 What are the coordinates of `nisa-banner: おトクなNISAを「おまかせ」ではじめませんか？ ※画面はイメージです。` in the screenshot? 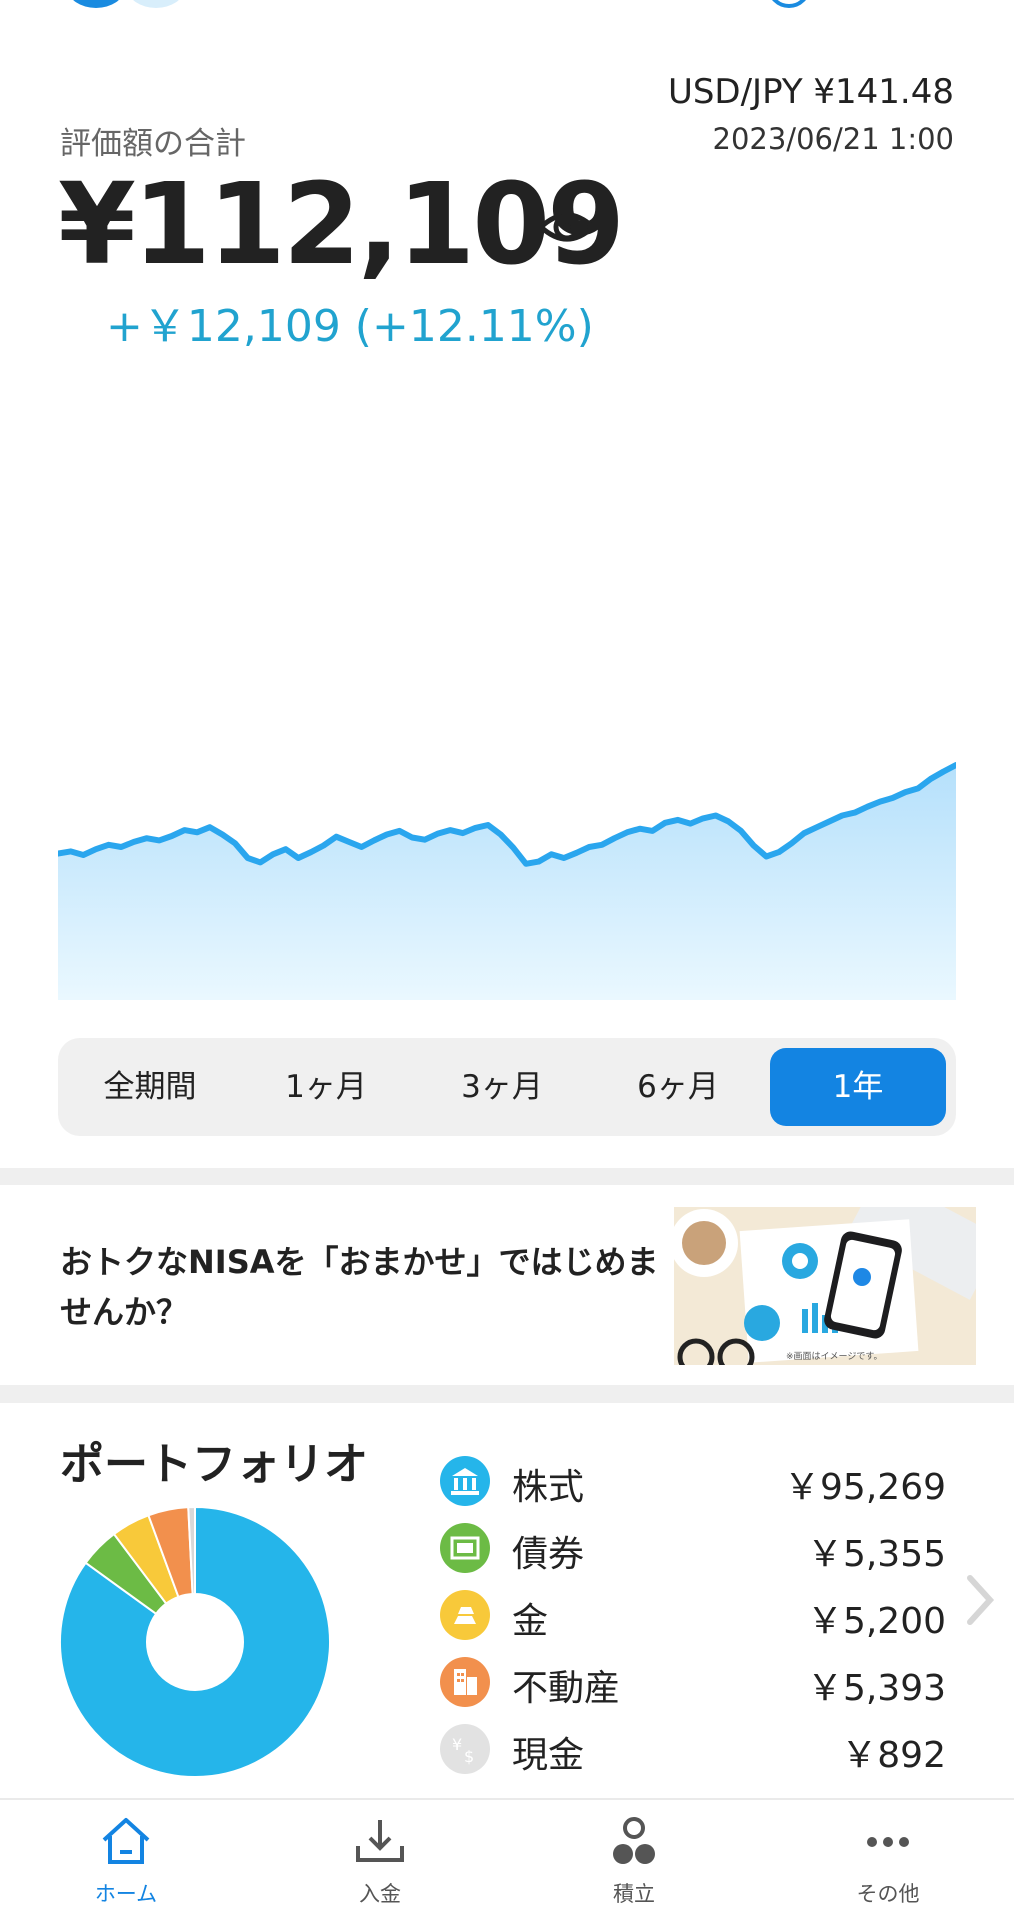 It's located at (507, 1285).